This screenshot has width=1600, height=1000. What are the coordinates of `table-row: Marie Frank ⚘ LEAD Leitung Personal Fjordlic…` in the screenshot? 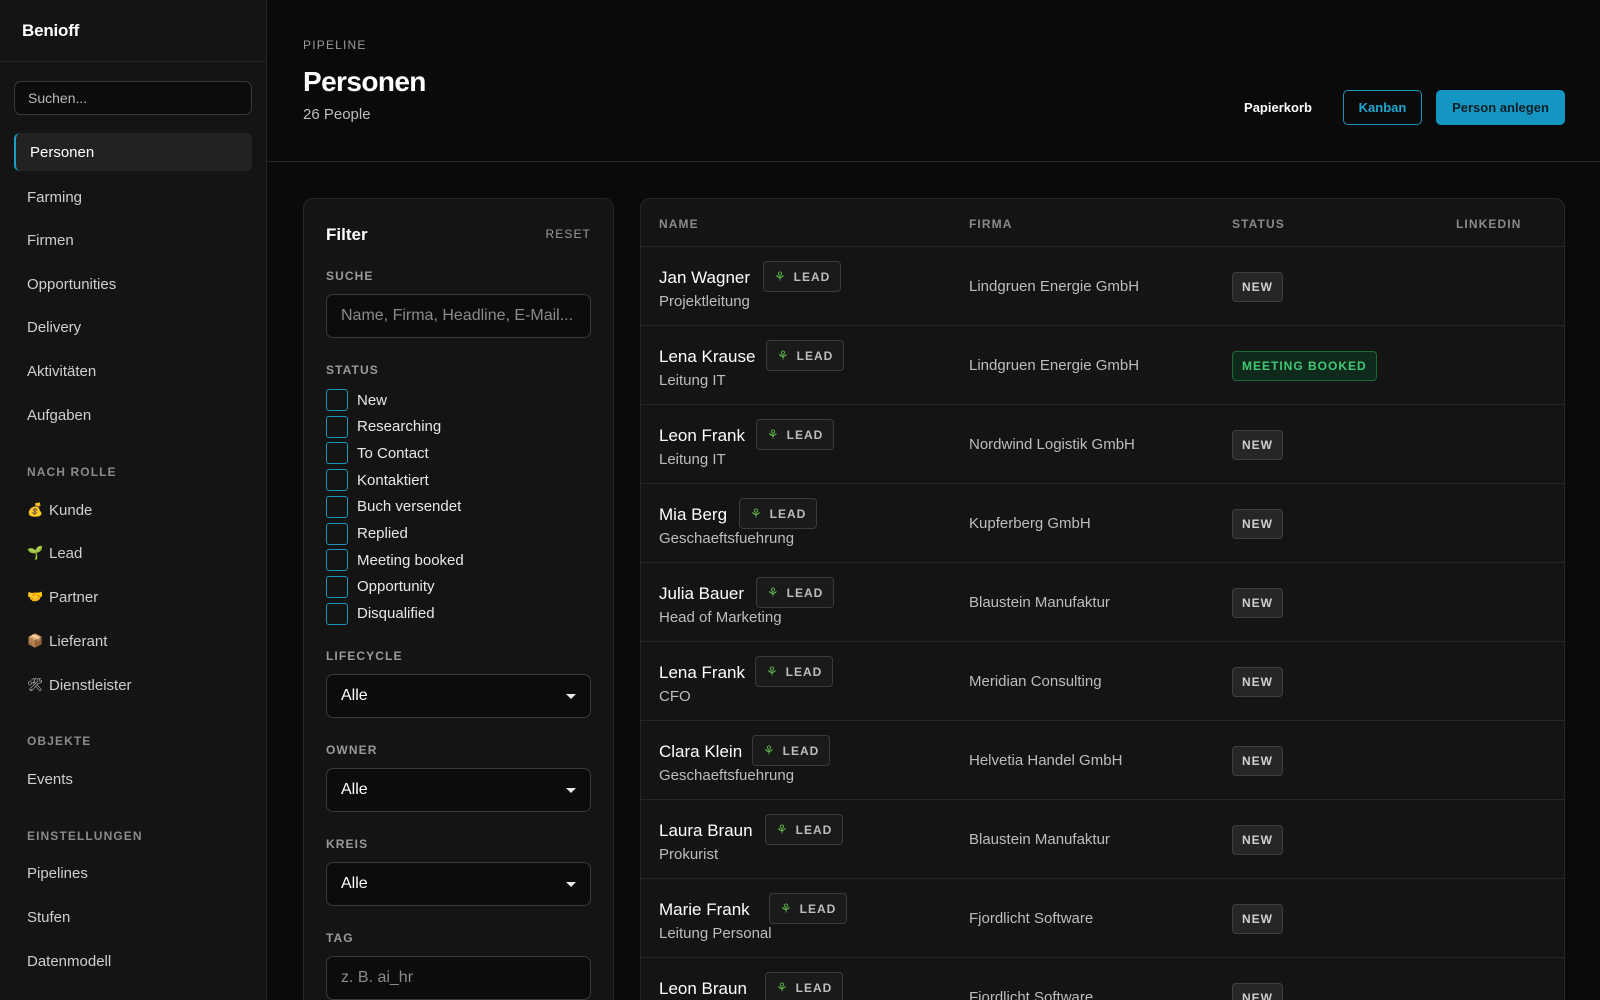 It's located at (1102, 918).